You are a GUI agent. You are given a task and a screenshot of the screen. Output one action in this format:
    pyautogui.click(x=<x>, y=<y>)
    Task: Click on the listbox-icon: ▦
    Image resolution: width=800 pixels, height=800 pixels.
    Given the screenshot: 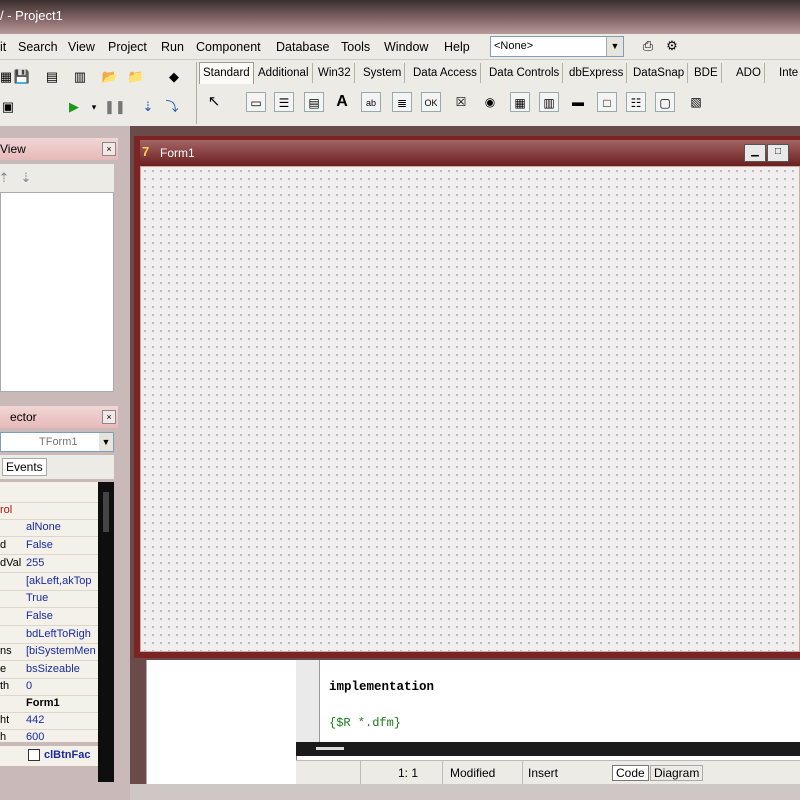 What is the action you would take?
    pyautogui.click(x=520, y=102)
    